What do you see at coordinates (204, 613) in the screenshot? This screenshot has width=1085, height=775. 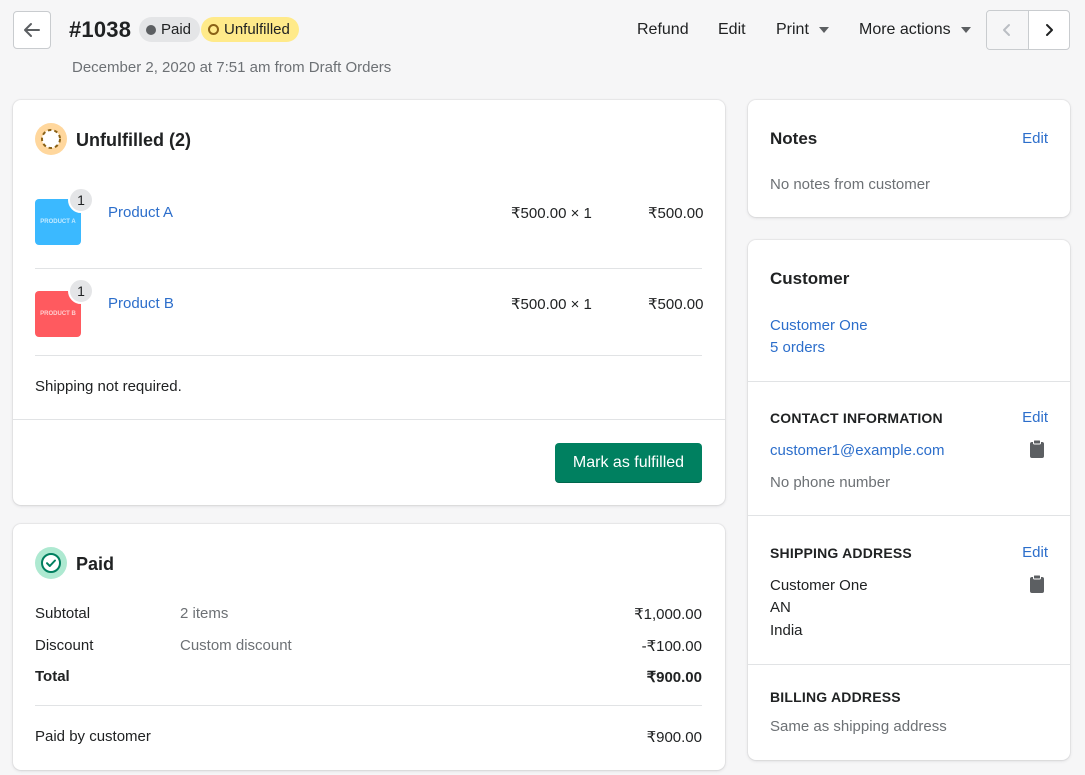 I see `subtotal-desc: 2 items` at bounding box center [204, 613].